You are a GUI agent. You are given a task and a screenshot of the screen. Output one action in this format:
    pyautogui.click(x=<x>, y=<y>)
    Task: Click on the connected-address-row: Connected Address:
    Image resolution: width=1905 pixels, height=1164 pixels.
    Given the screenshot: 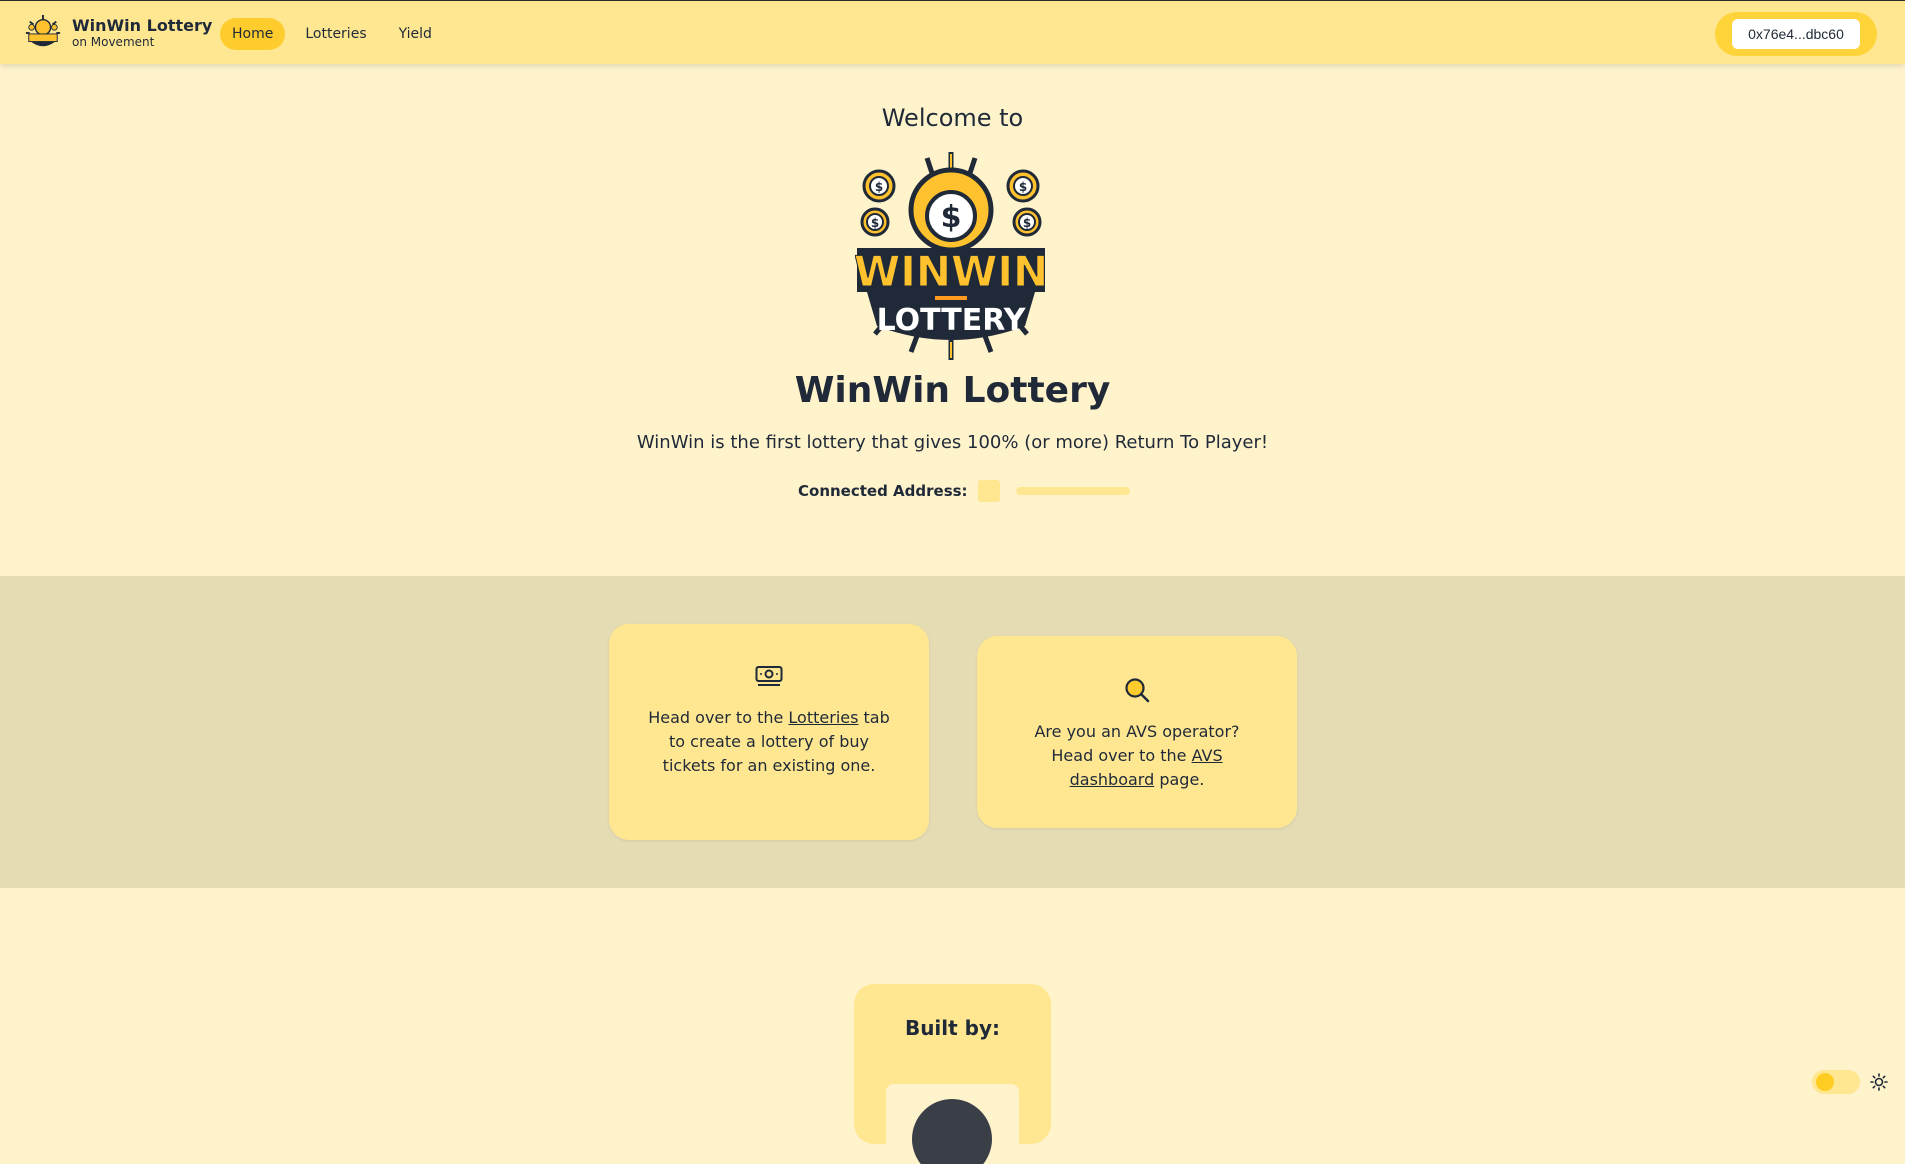 What is the action you would take?
    pyautogui.click(x=964, y=491)
    